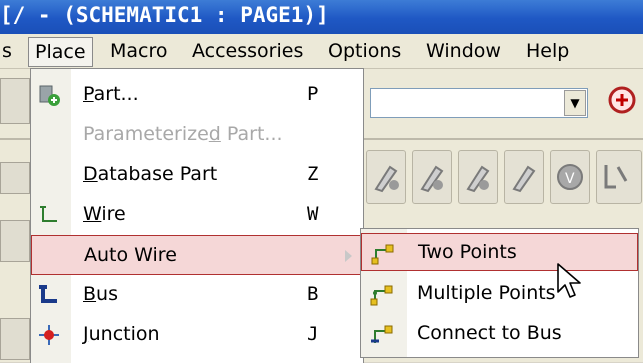 The width and height of the screenshot is (643, 363). I want to click on toolbar-left-stub, so click(15, 339).